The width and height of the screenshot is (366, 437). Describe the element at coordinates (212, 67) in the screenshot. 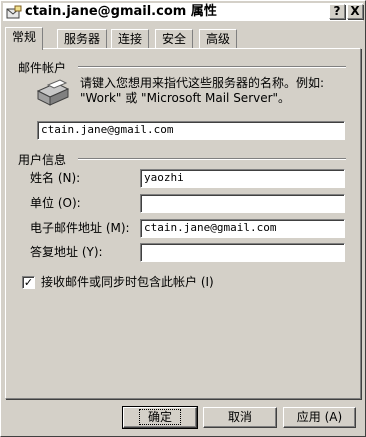

I see `mail-account-separator` at that location.